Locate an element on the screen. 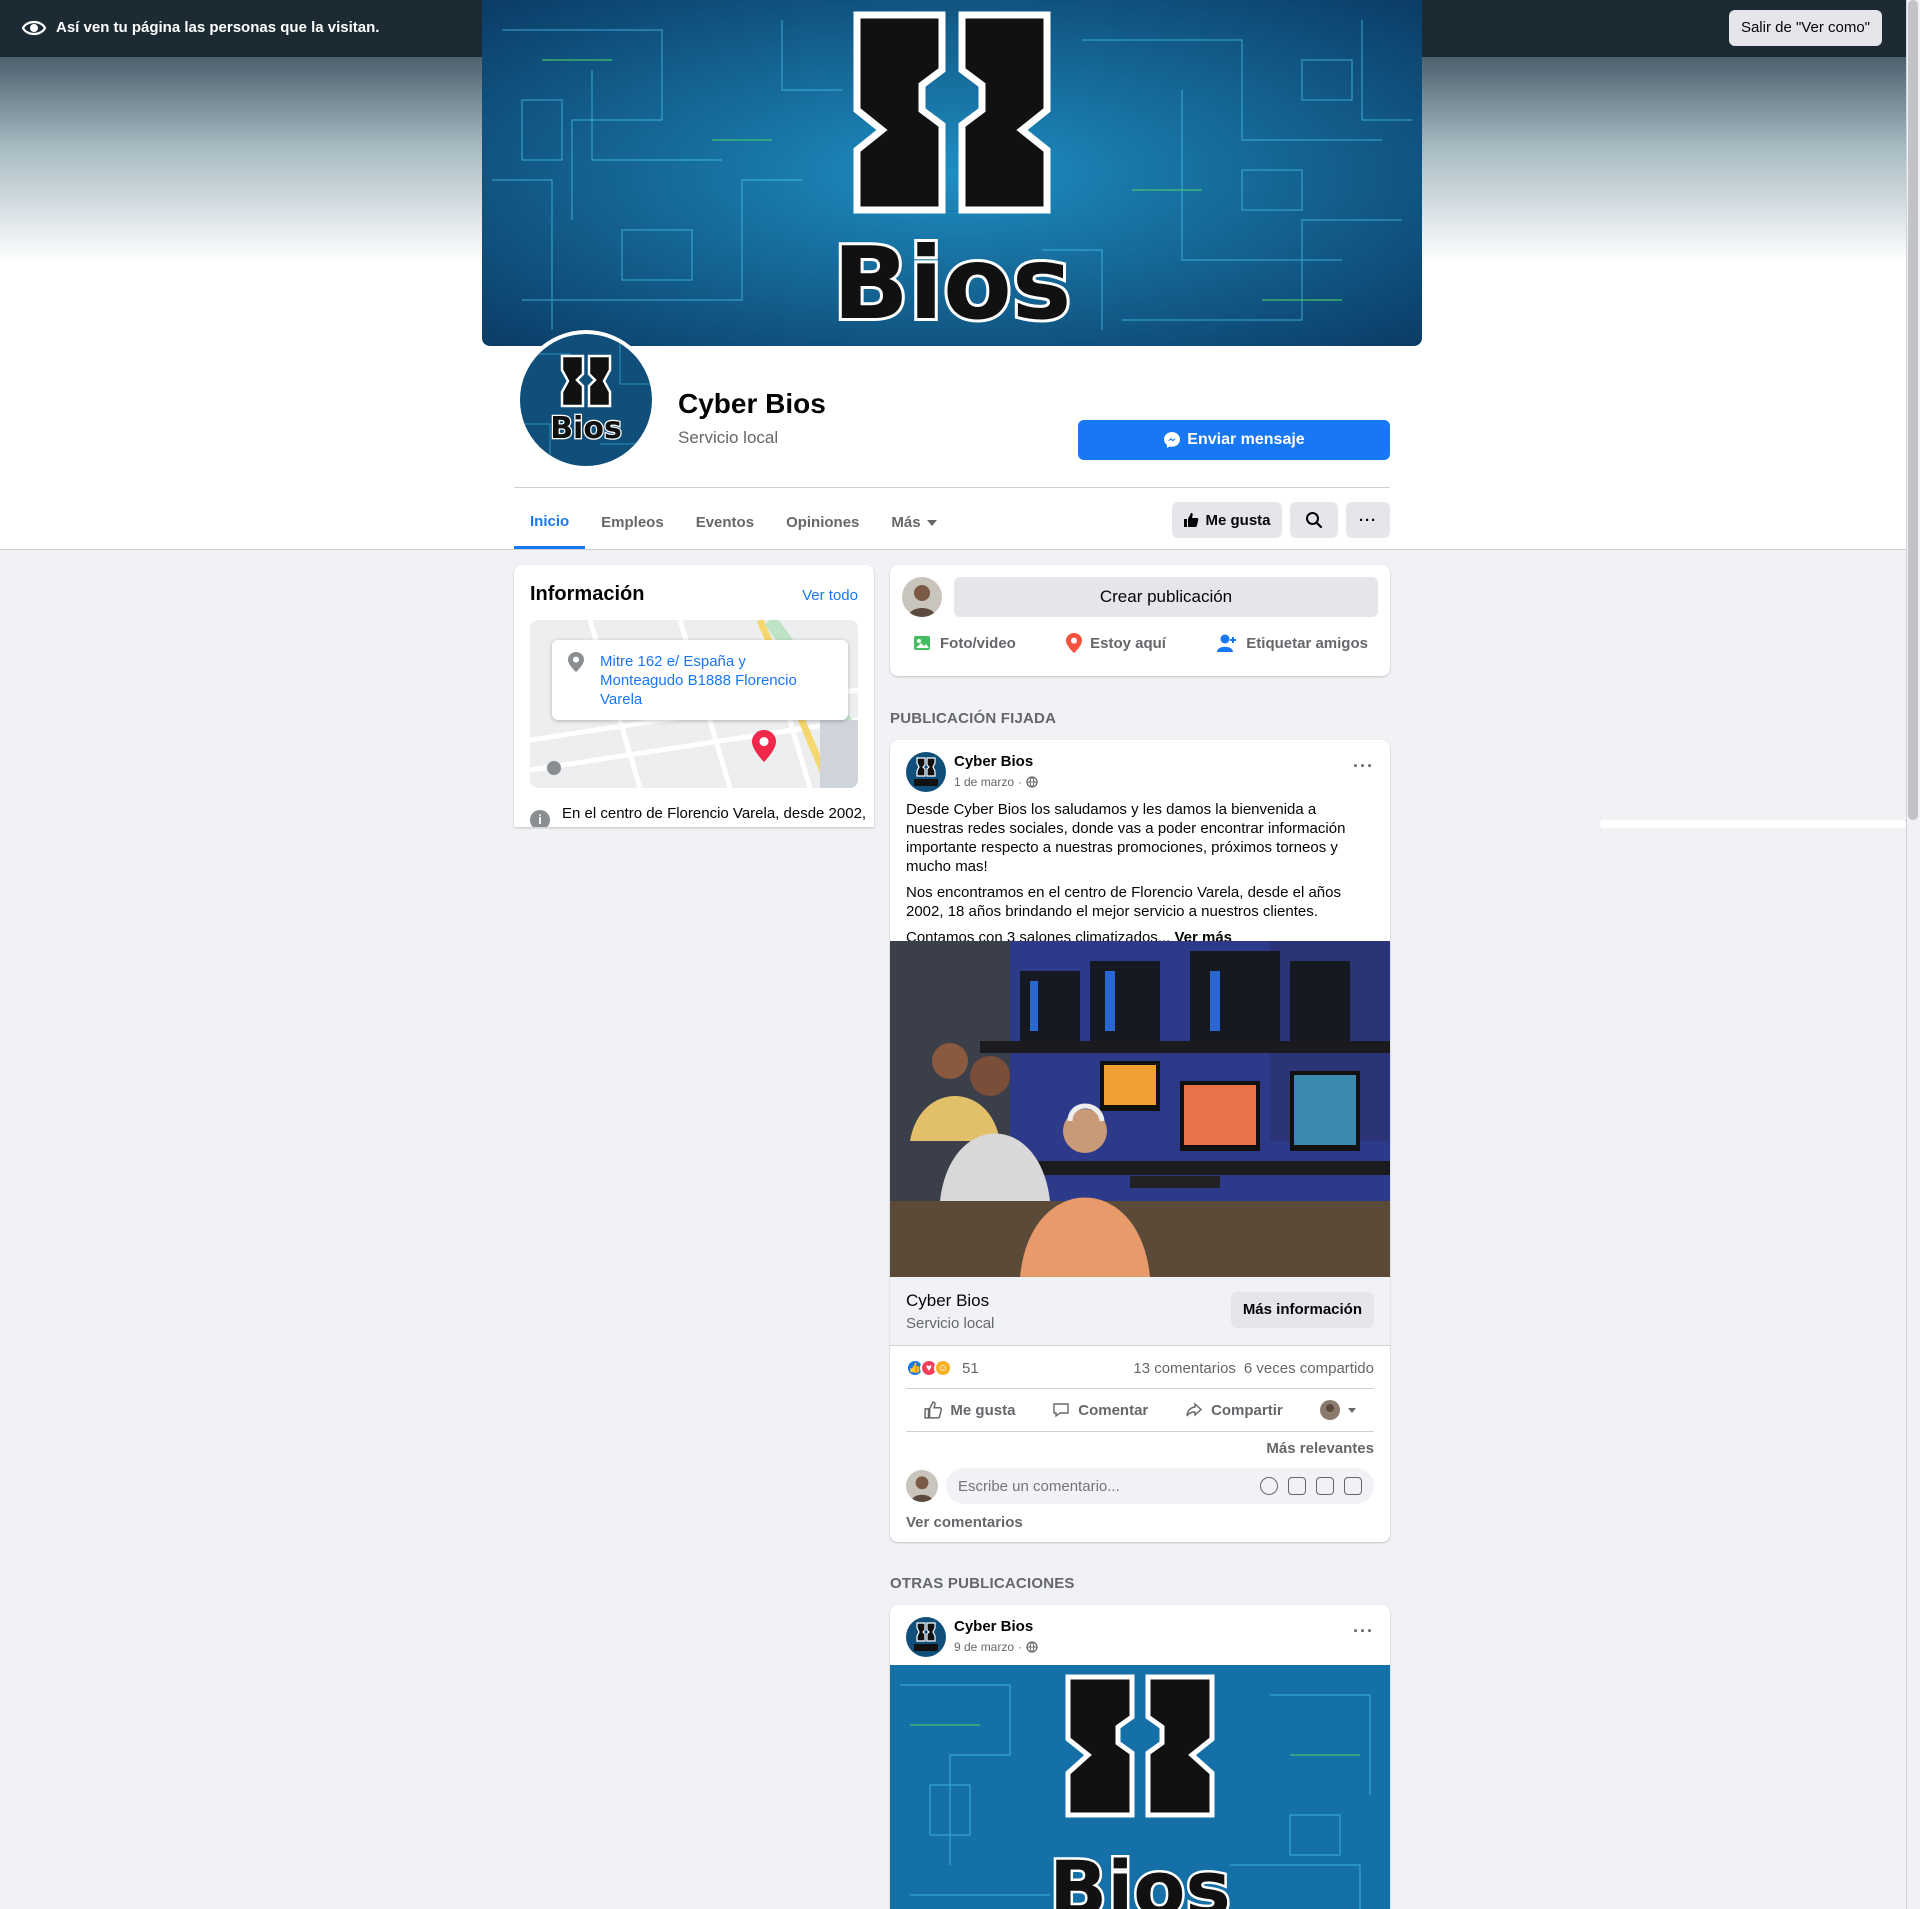 The width and height of the screenshot is (1920, 1909). tab-actions: Me gusta ··· is located at coordinates (1281, 520).